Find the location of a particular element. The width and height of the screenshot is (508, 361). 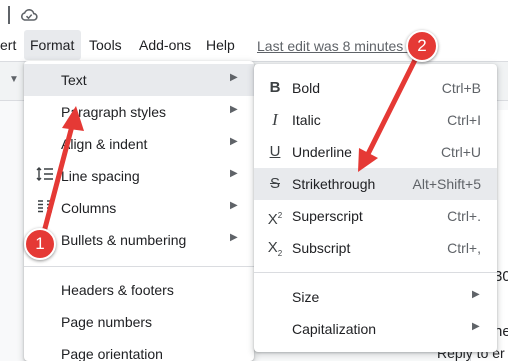

last-edit-link: Last edit was 8 minutes ago is located at coordinates (344, 46).